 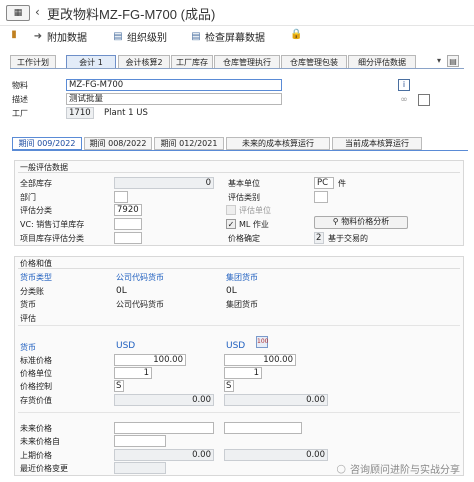 What do you see at coordinates (36, 210) in the screenshot?
I see `valuation-class-label: 评估分类` at bounding box center [36, 210].